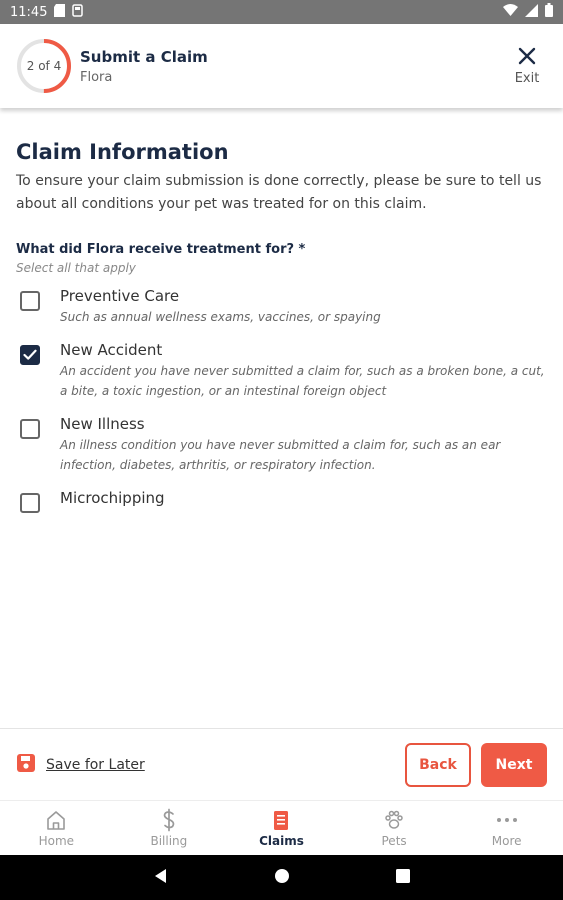 This screenshot has height=900, width=563. What do you see at coordinates (281, 66) in the screenshot?
I see `claim-header: 2 of 4 Submit a Claim Flora Exit` at bounding box center [281, 66].